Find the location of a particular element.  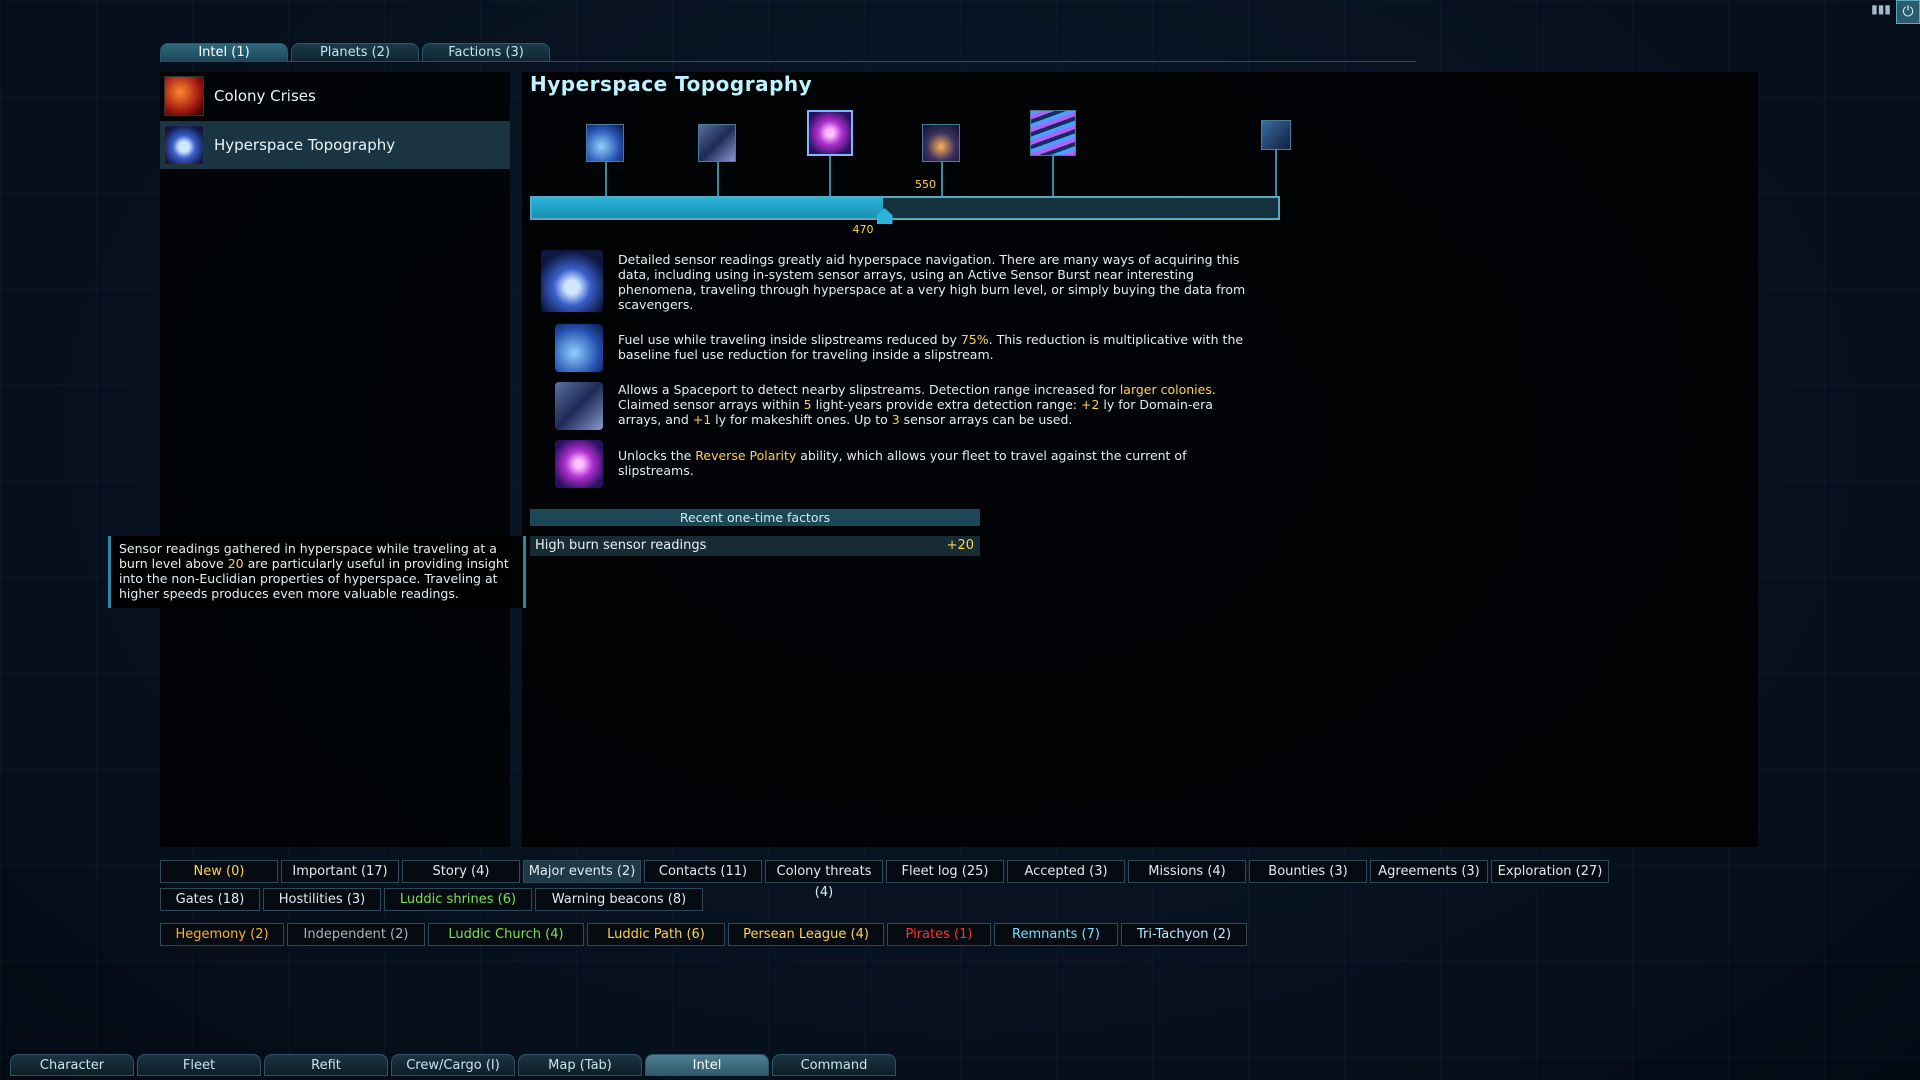

detail-title: Hyperspace Topography is located at coordinates (671, 84).